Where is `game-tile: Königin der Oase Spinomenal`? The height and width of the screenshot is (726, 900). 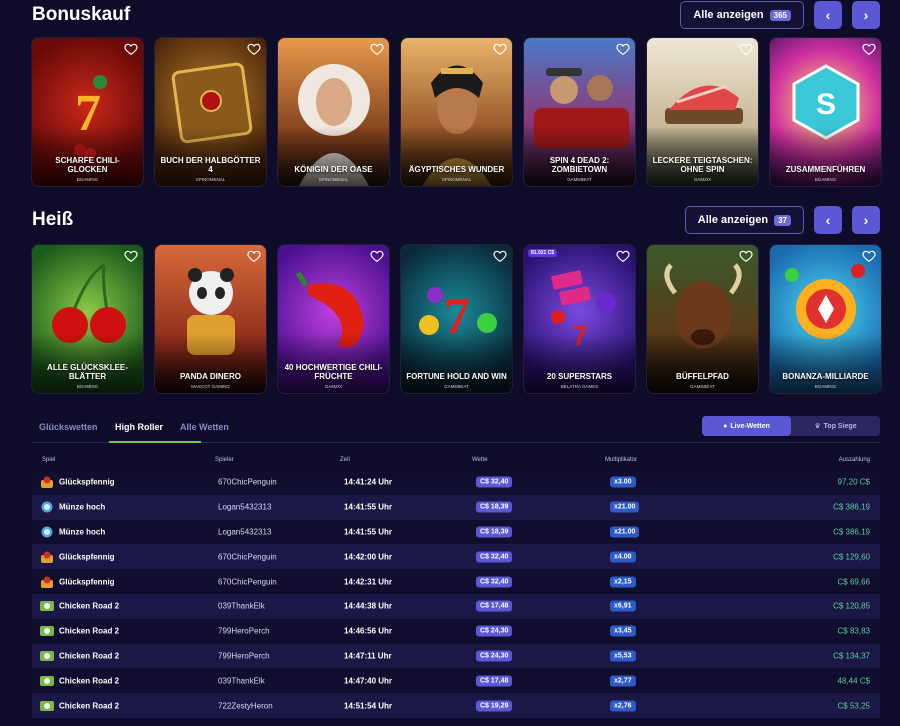 game-tile: Königin der Oase Spinomenal is located at coordinates (333, 112).